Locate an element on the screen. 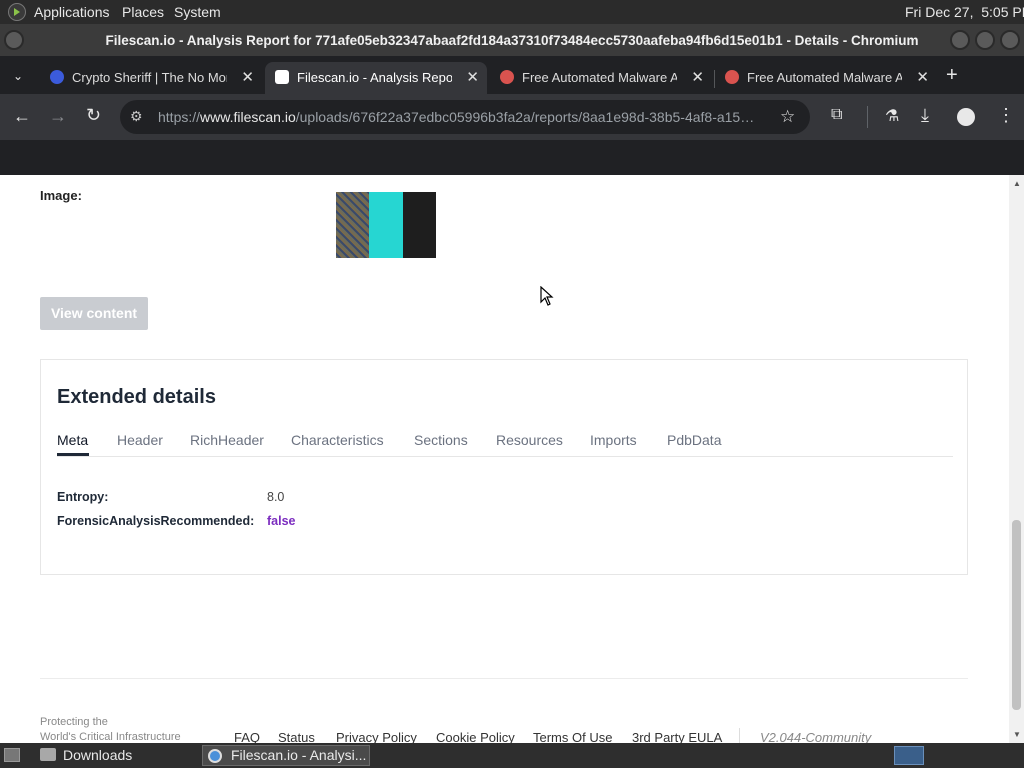 The image size is (1024, 768). profile-icon is located at coordinates (966, 117).